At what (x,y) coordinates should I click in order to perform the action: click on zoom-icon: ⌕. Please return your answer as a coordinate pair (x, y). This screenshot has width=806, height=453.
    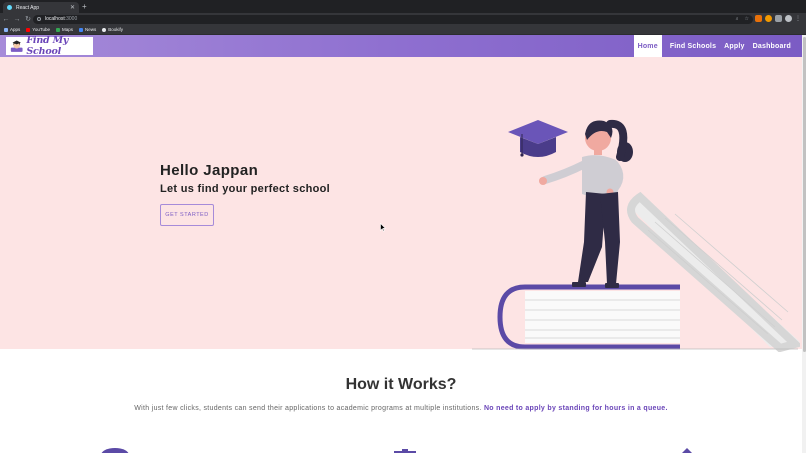
    Looking at the image, I should click on (737, 19).